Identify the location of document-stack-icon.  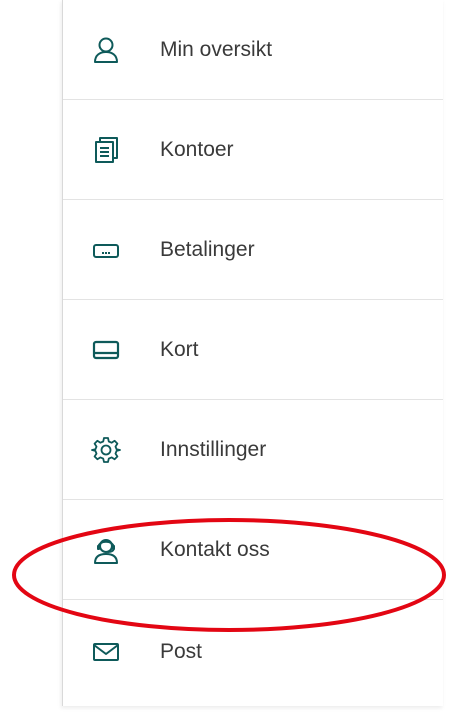
(106, 149).